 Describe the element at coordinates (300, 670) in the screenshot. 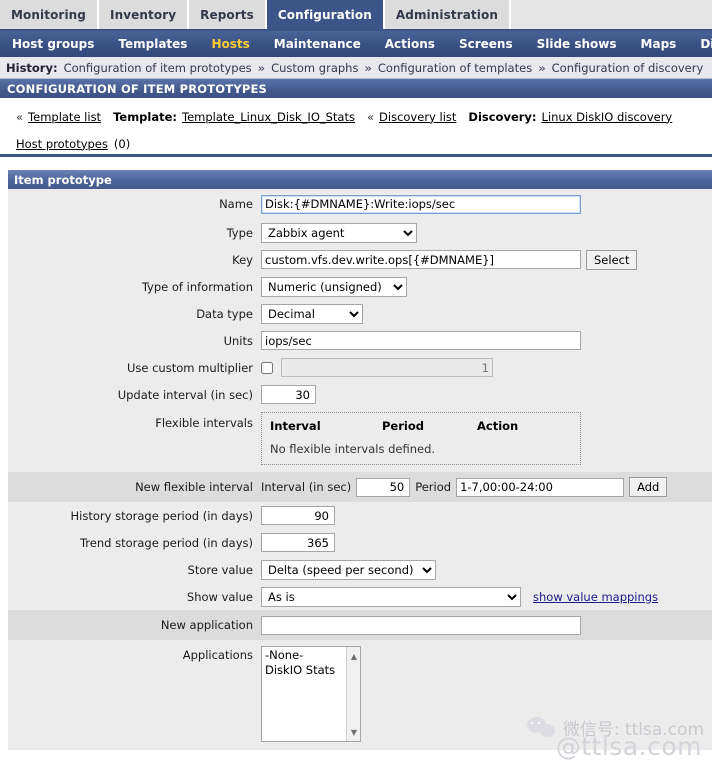

I see `applications-option-diskio-stats: DiskIO Stats` at that location.